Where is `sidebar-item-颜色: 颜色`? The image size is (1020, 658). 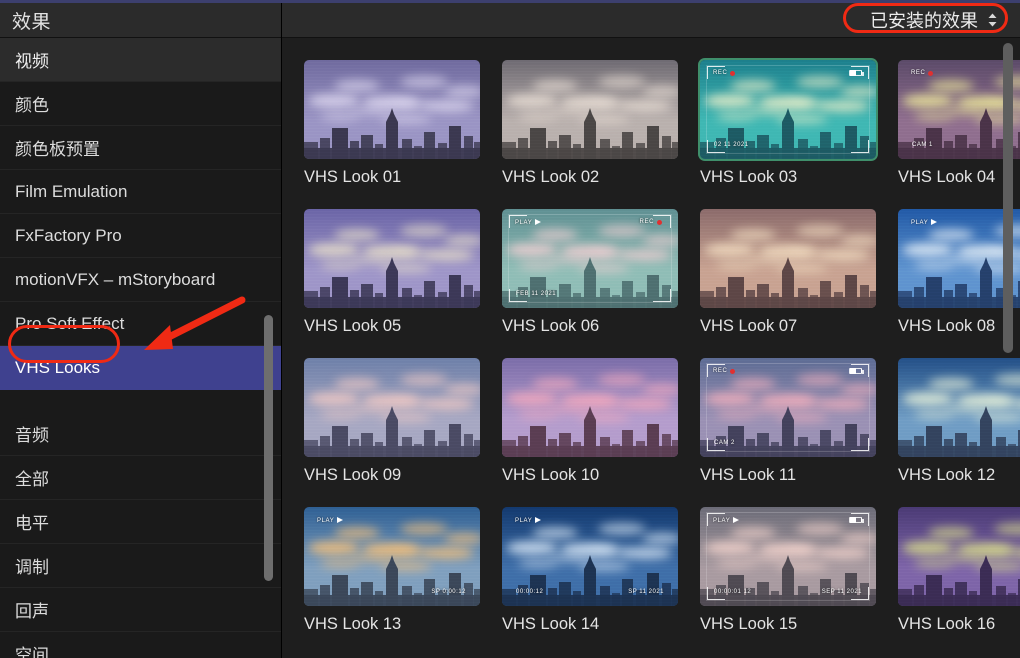
sidebar-item-颜色: 颜色 is located at coordinates (140, 104).